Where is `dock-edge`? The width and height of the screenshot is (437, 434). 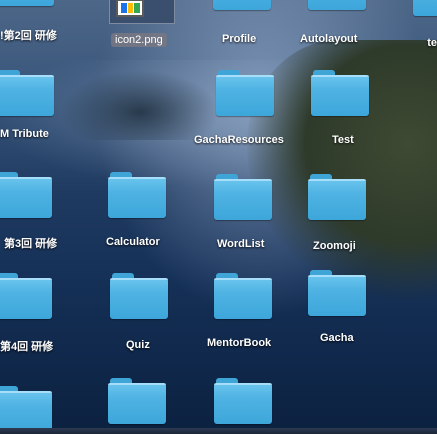 dock-edge is located at coordinates (218, 431).